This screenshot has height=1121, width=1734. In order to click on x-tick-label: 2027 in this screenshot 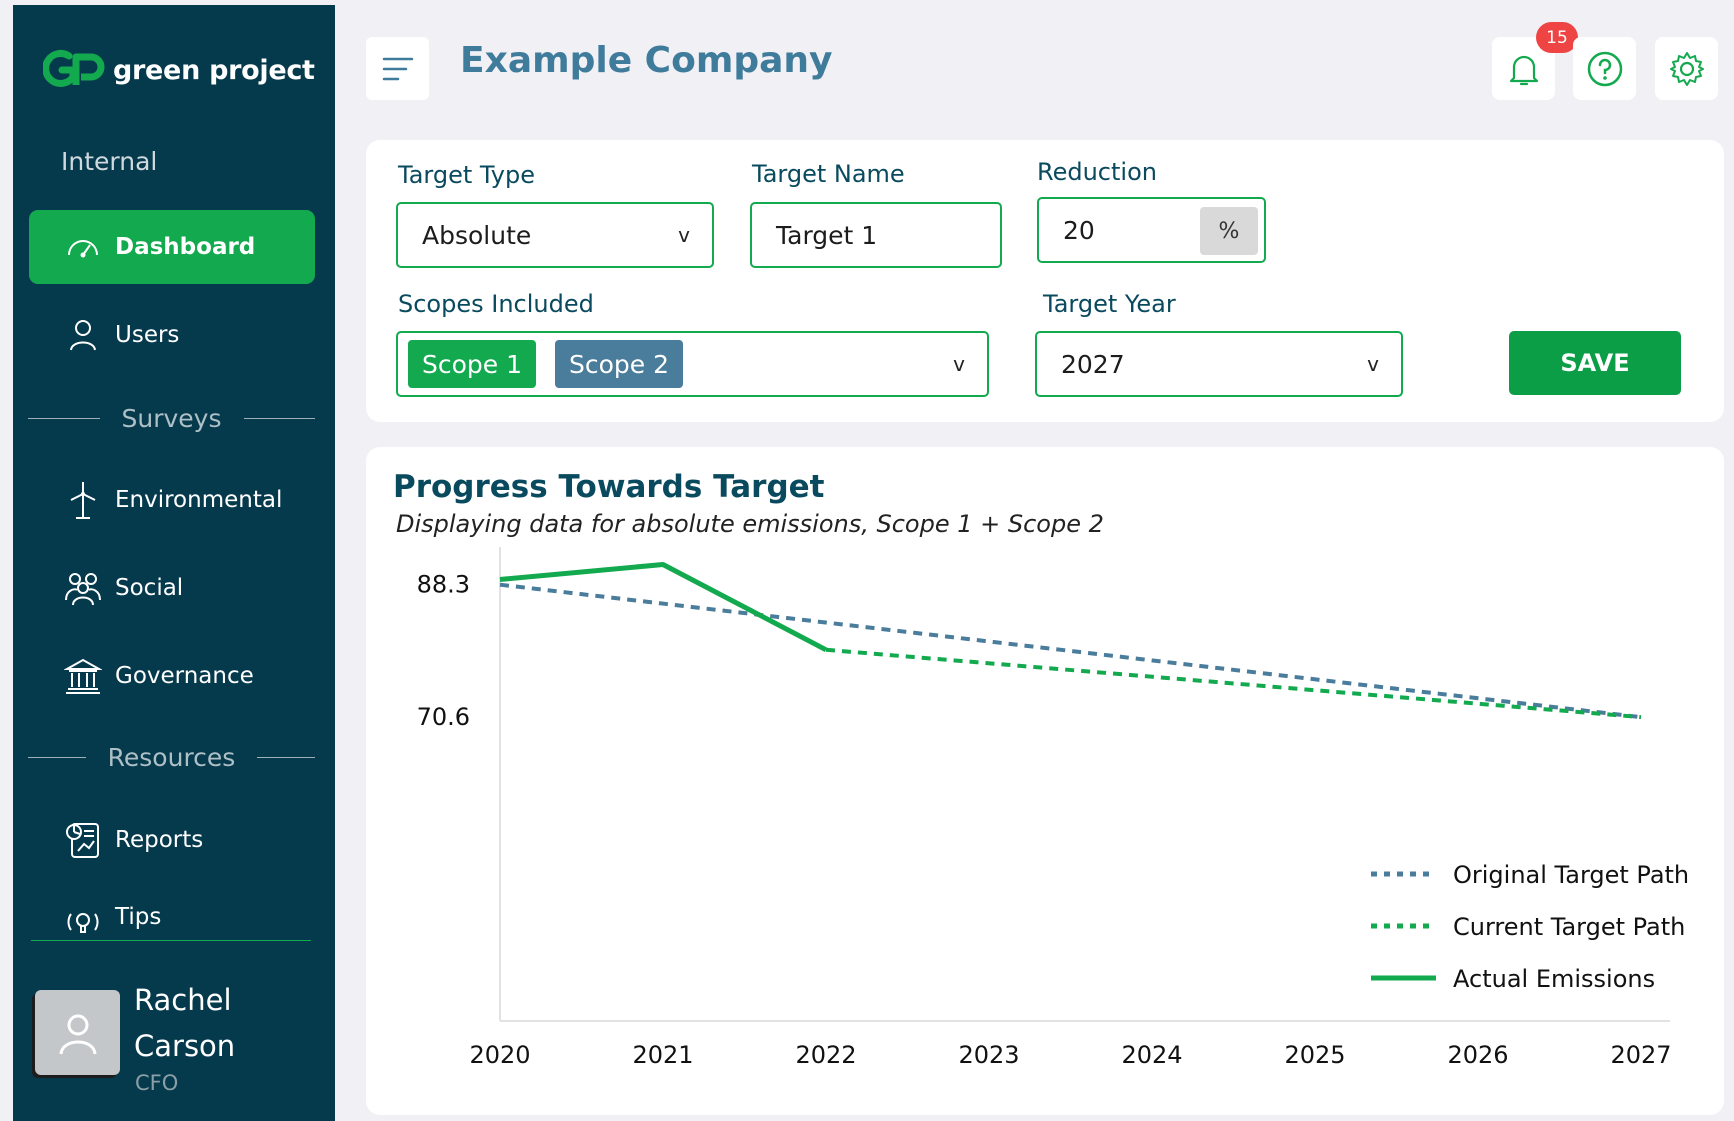, I will do `click(1640, 1055)`.